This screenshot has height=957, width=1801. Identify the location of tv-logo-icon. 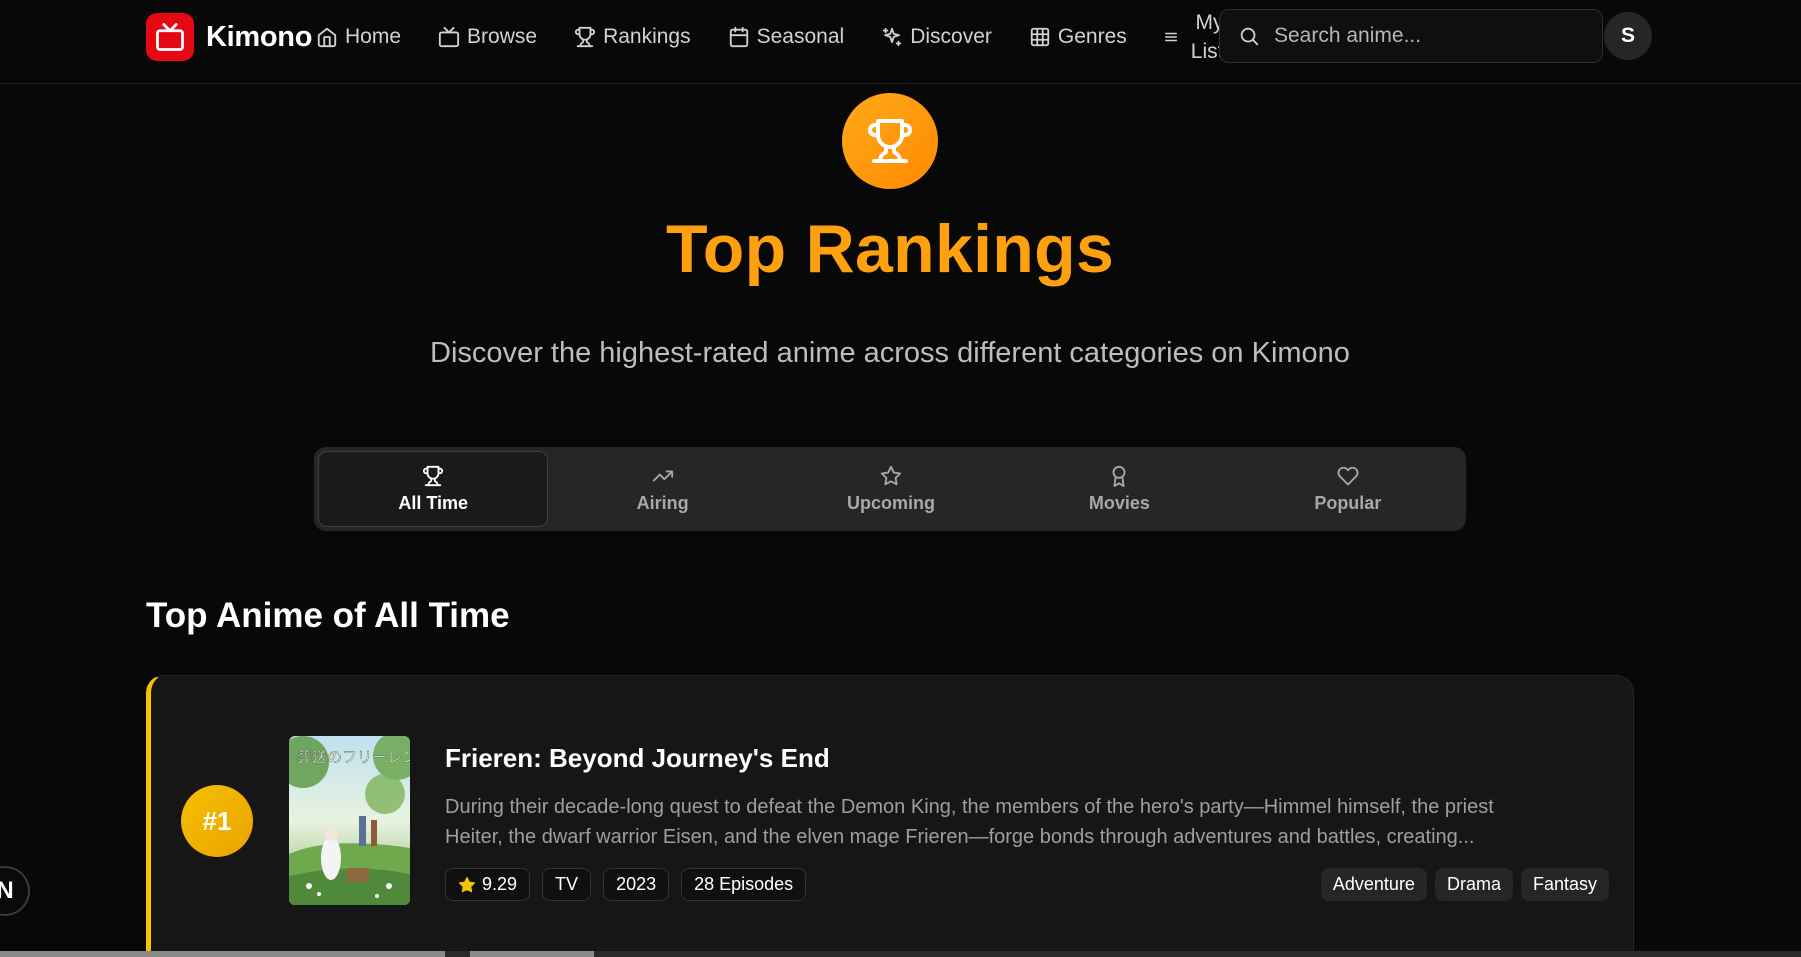
(170, 37).